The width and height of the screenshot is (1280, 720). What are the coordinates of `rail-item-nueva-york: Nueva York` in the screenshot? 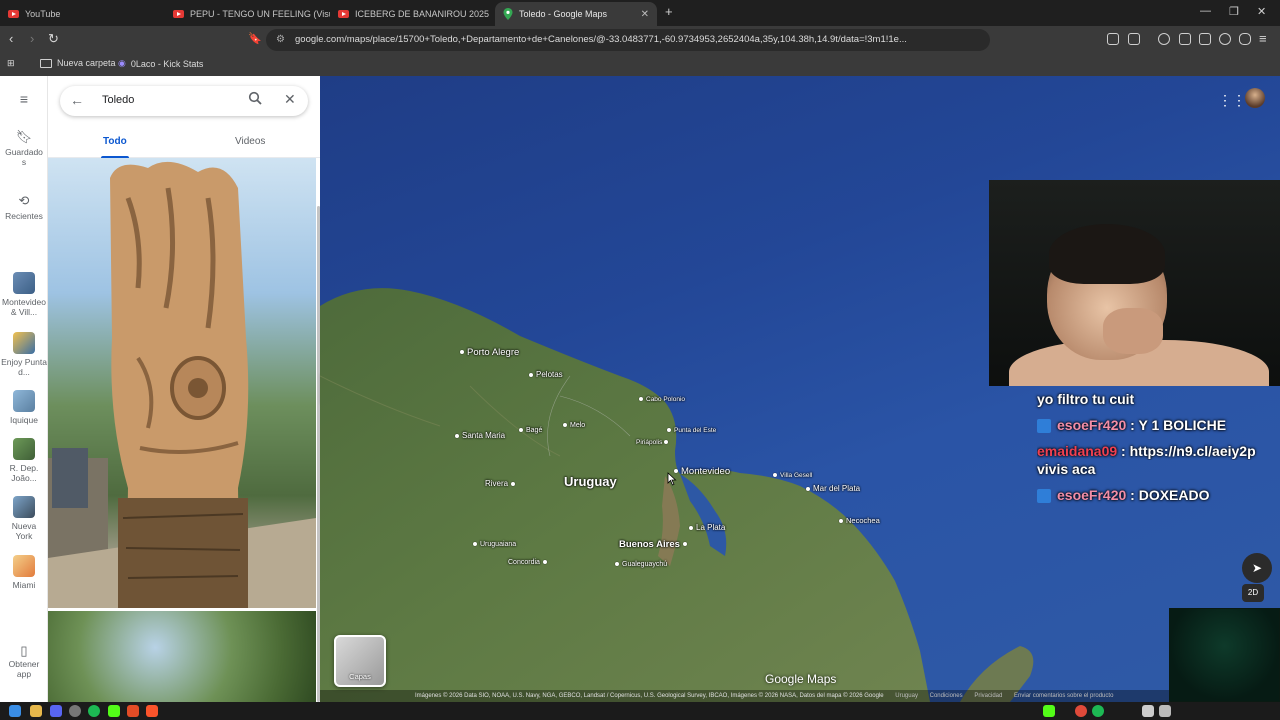 It's located at (24, 518).